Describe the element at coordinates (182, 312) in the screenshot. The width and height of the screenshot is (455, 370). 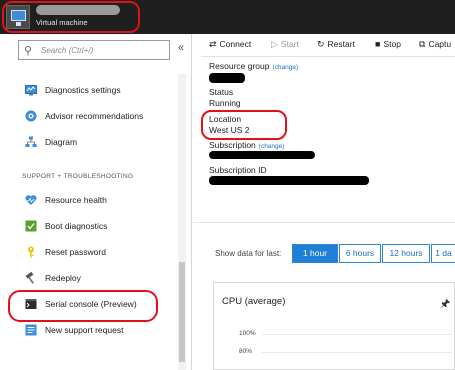
I see `menu-scrollbar-thumb` at that location.